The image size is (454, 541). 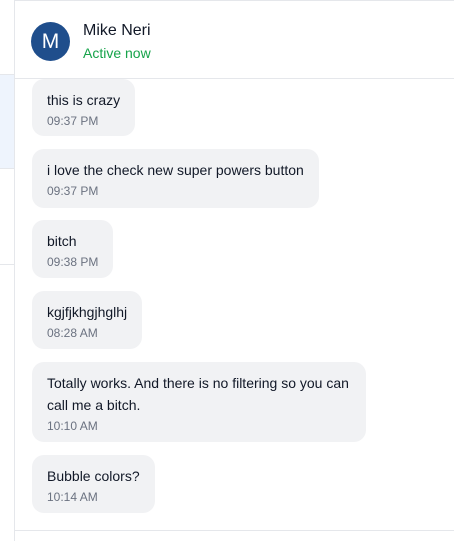 I want to click on message-bubble: bitch 09:38 PM, so click(x=73, y=249).